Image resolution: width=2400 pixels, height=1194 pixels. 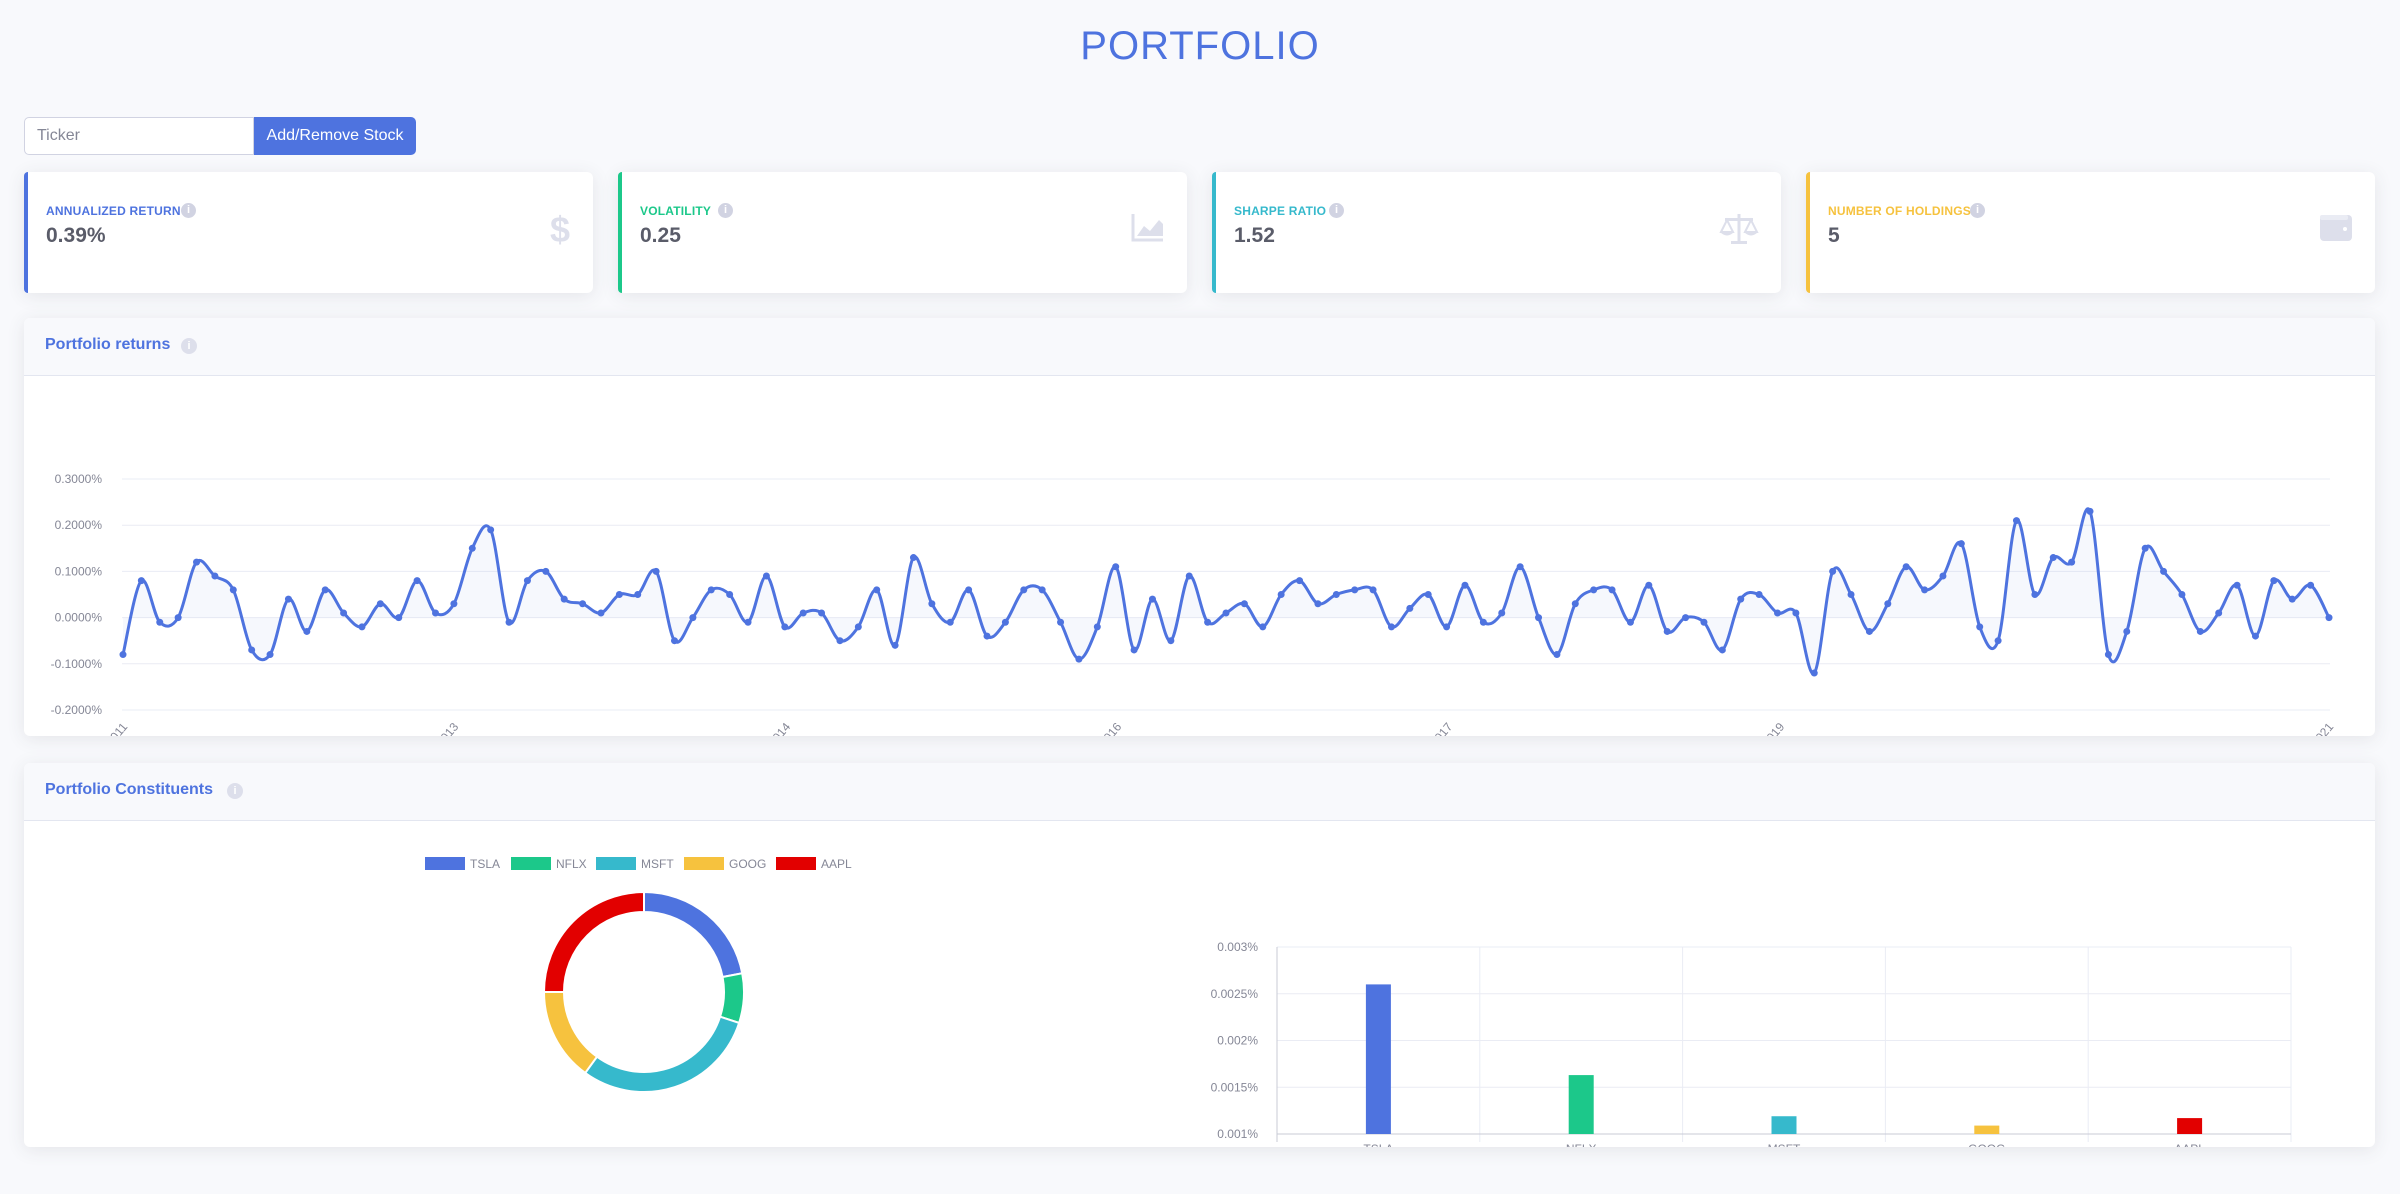 What do you see at coordinates (1148, 229) in the screenshot?
I see `area-chart-icon` at bounding box center [1148, 229].